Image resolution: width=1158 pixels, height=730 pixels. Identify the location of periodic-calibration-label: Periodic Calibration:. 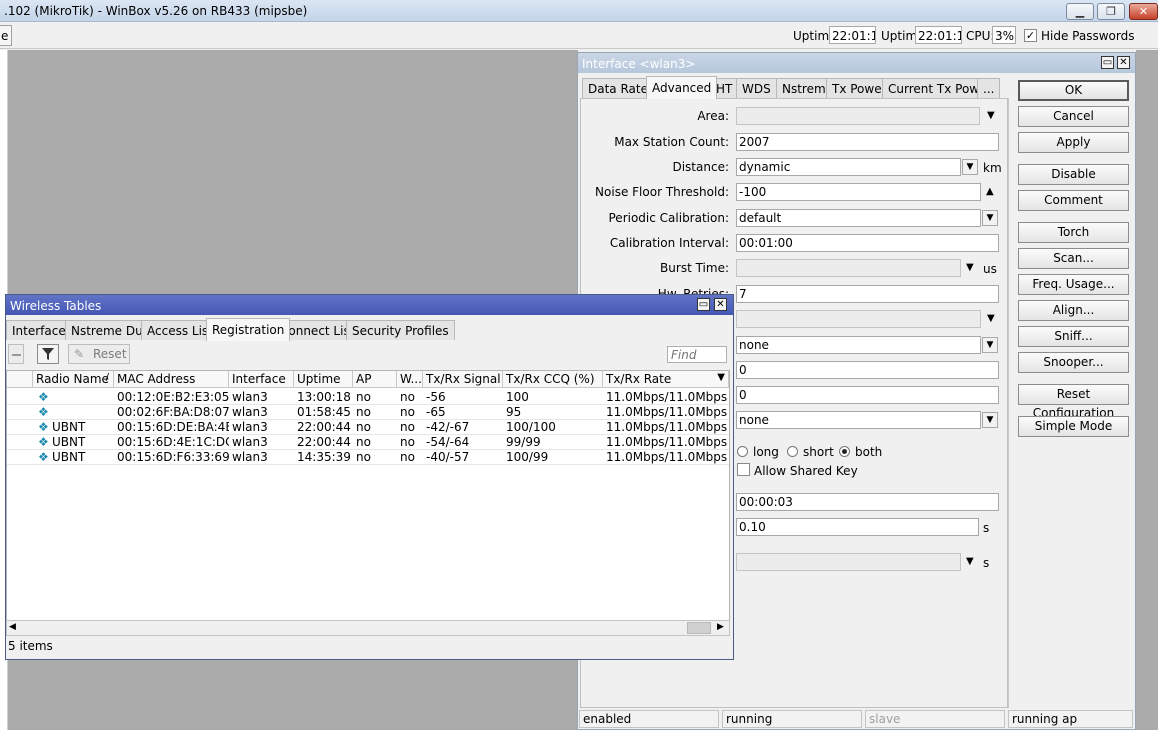
(669, 218).